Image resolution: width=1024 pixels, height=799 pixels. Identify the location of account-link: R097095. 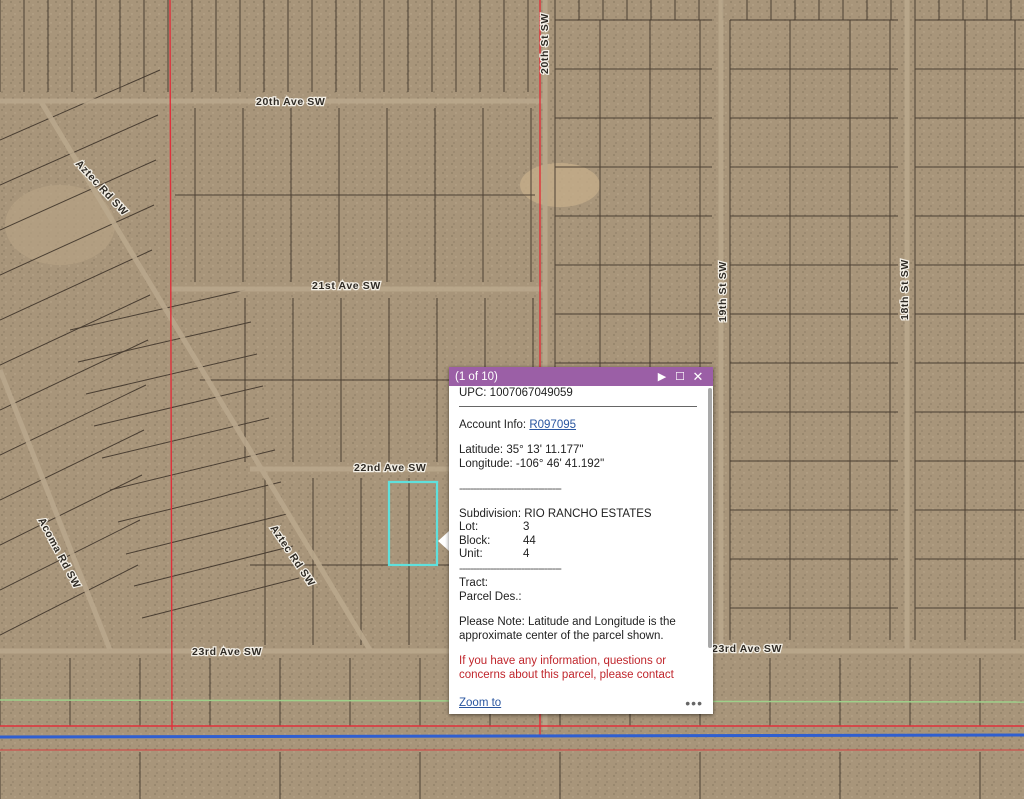
(552, 425).